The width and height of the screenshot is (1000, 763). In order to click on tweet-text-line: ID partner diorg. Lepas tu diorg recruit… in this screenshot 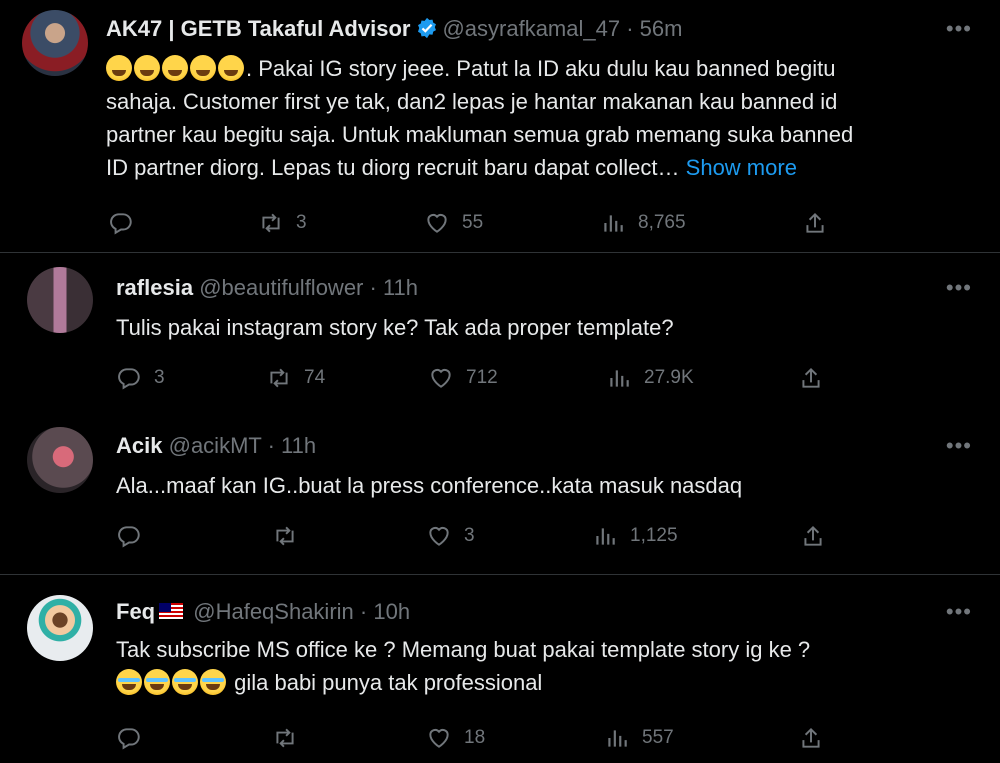, I will do `click(393, 167)`.